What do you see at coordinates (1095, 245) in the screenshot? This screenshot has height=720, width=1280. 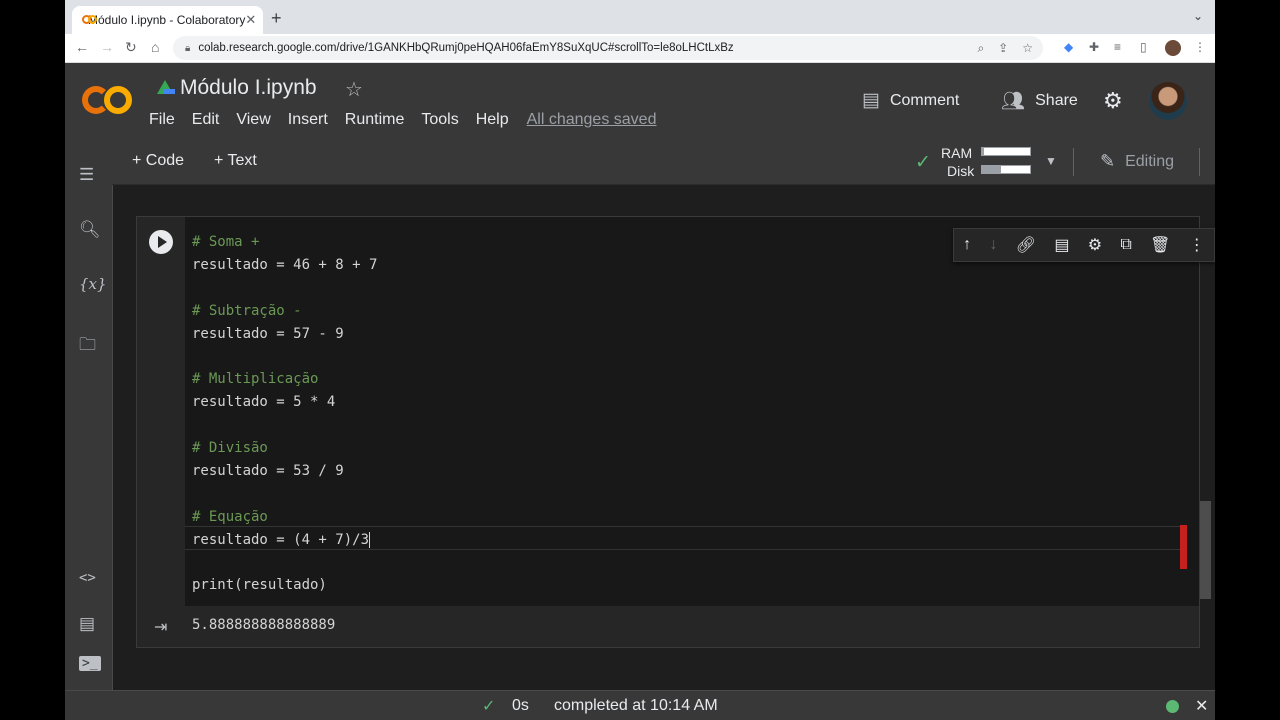 I see `cell-settings-icon: ⚙` at bounding box center [1095, 245].